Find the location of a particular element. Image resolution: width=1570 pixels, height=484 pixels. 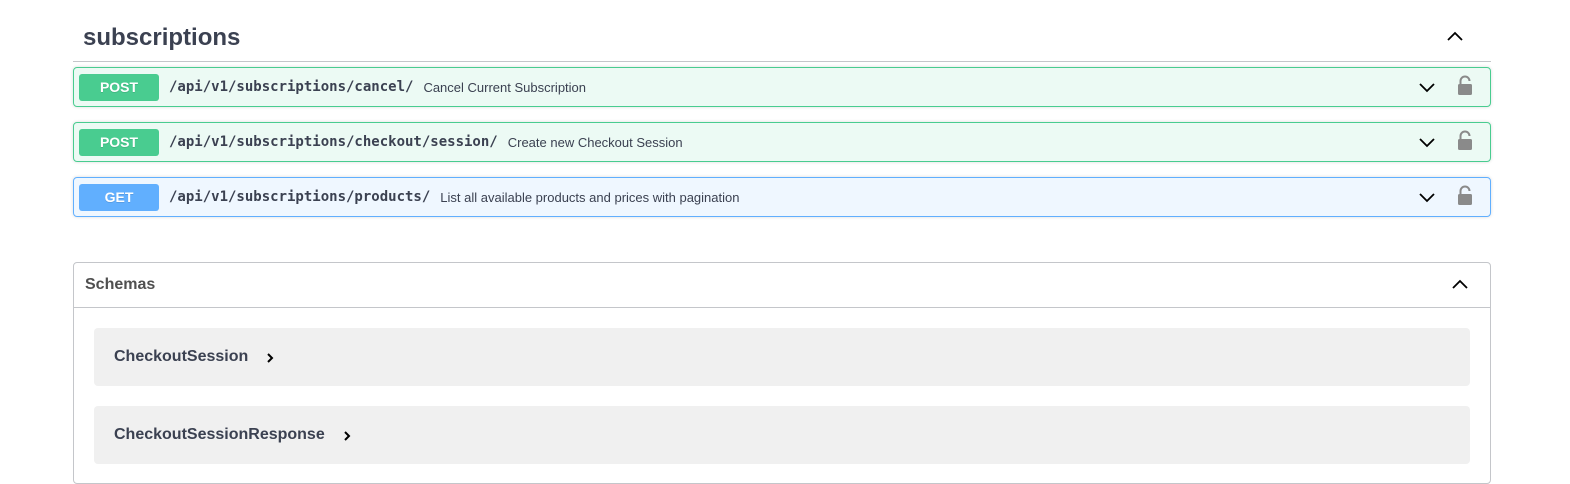

schemas-title: Schemas is located at coordinates (120, 284).